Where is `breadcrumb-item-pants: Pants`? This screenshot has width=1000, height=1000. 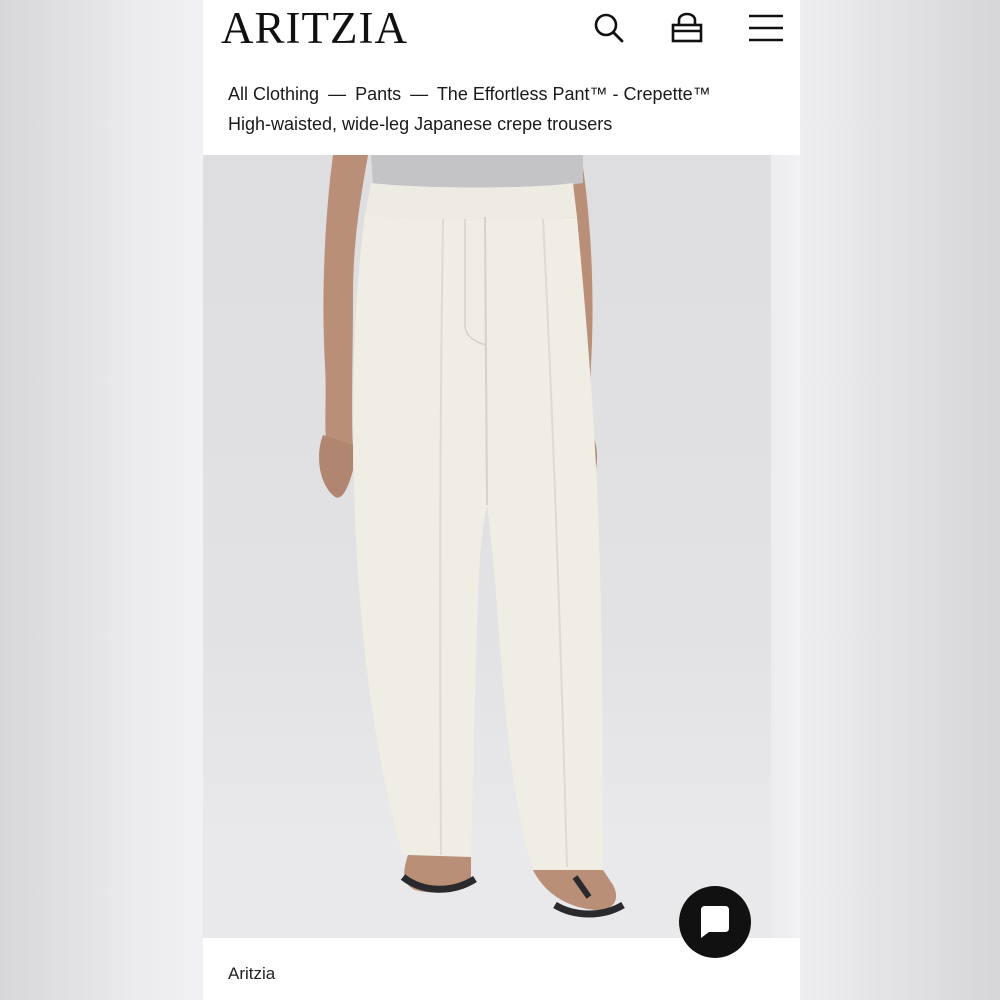 breadcrumb-item-pants: Pants is located at coordinates (378, 94).